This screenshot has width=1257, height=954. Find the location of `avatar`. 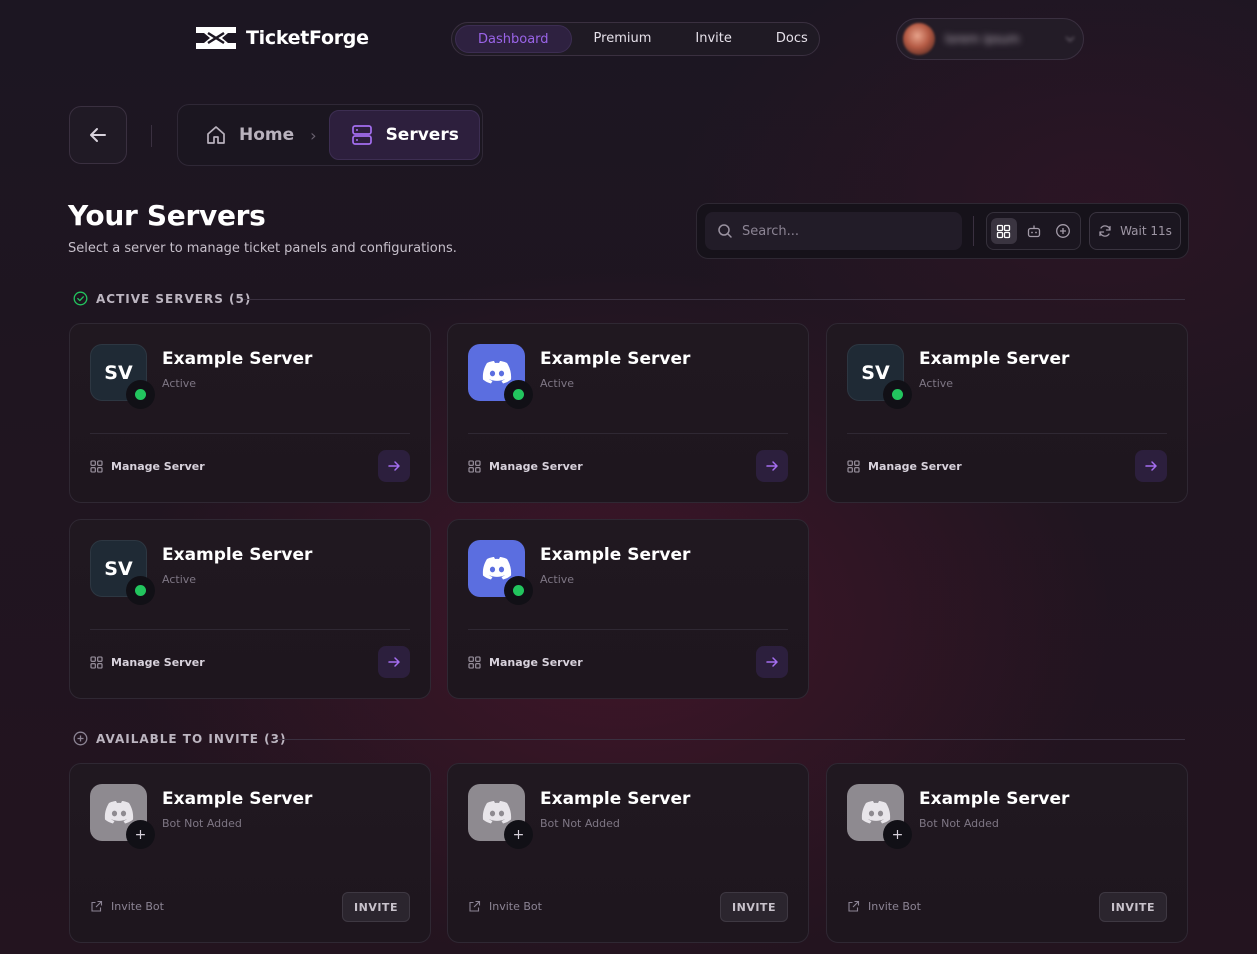

avatar is located at coordinates (919, 39).